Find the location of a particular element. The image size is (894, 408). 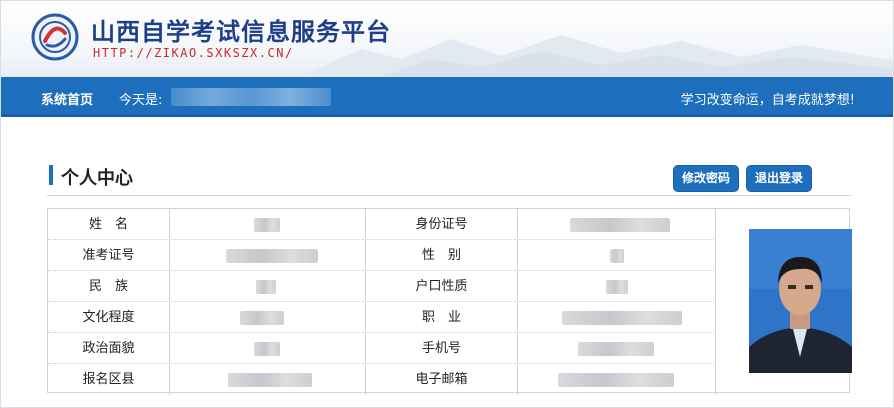

value-name-redacted is located at coordinates (268, 224).